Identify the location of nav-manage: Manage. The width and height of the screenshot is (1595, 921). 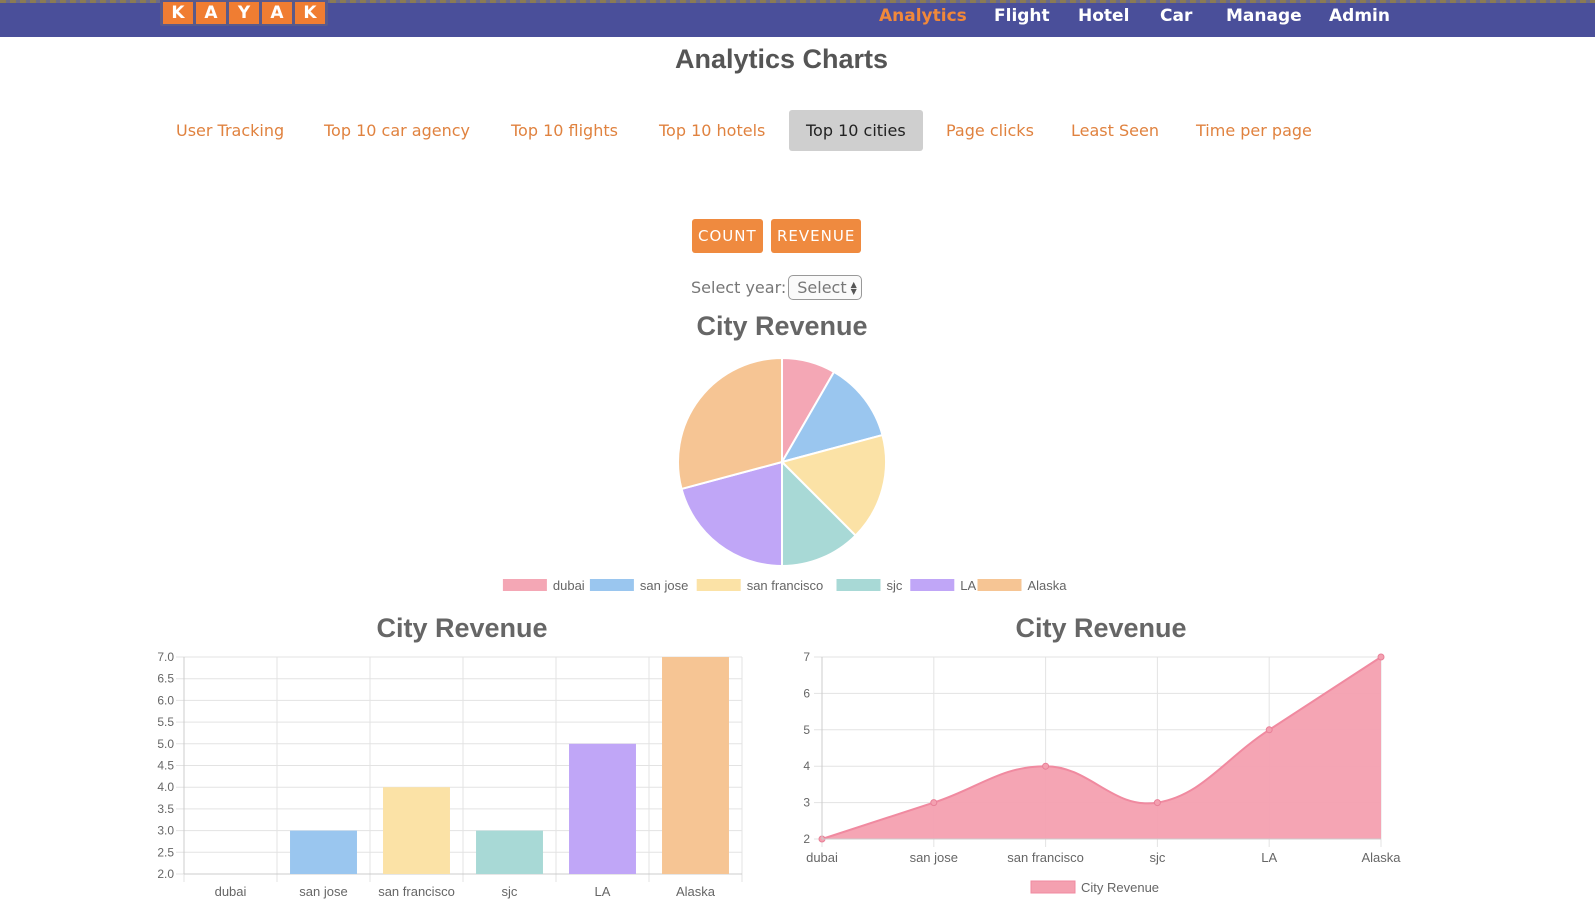
(1264, 16).